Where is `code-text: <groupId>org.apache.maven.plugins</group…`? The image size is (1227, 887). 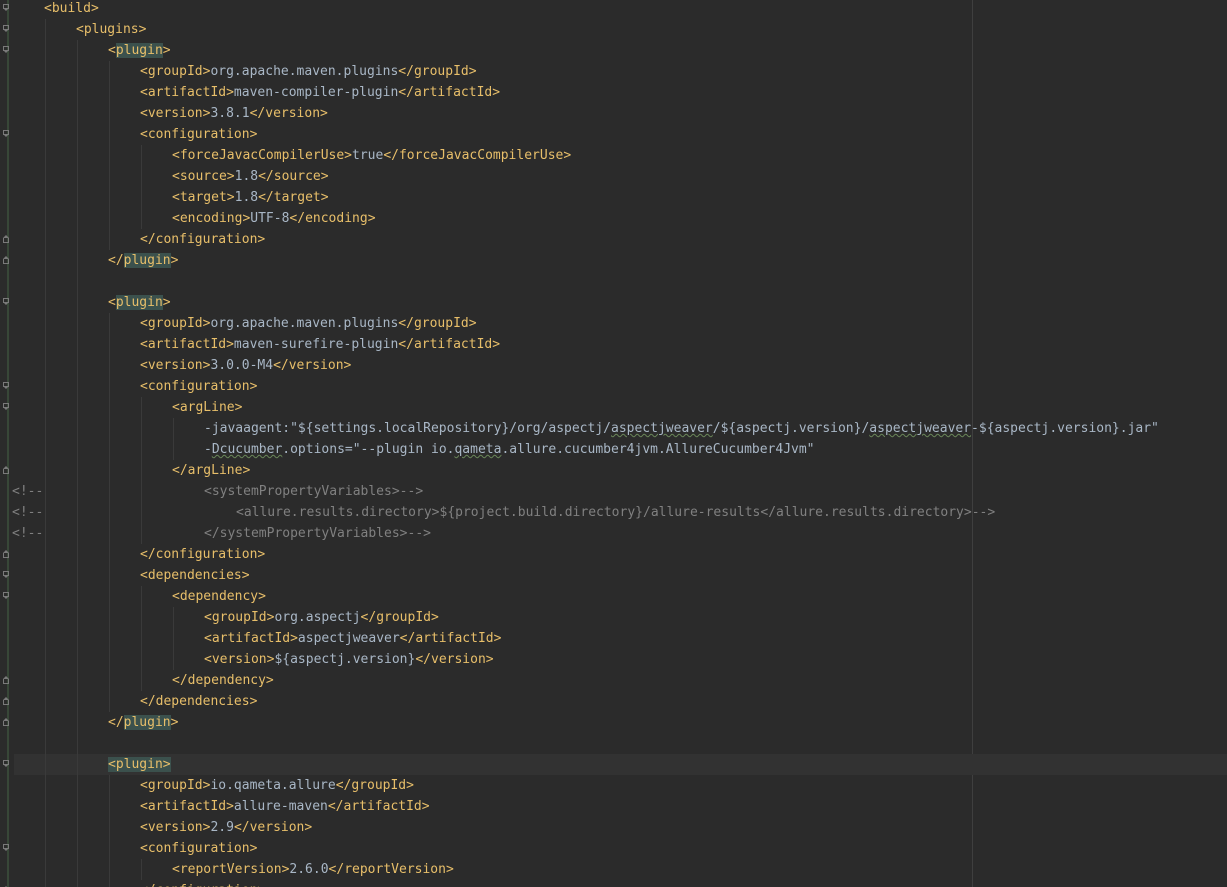
code-text: <groupId>org.apache.maven.plugins</group… is located at coordinates (308, 71).